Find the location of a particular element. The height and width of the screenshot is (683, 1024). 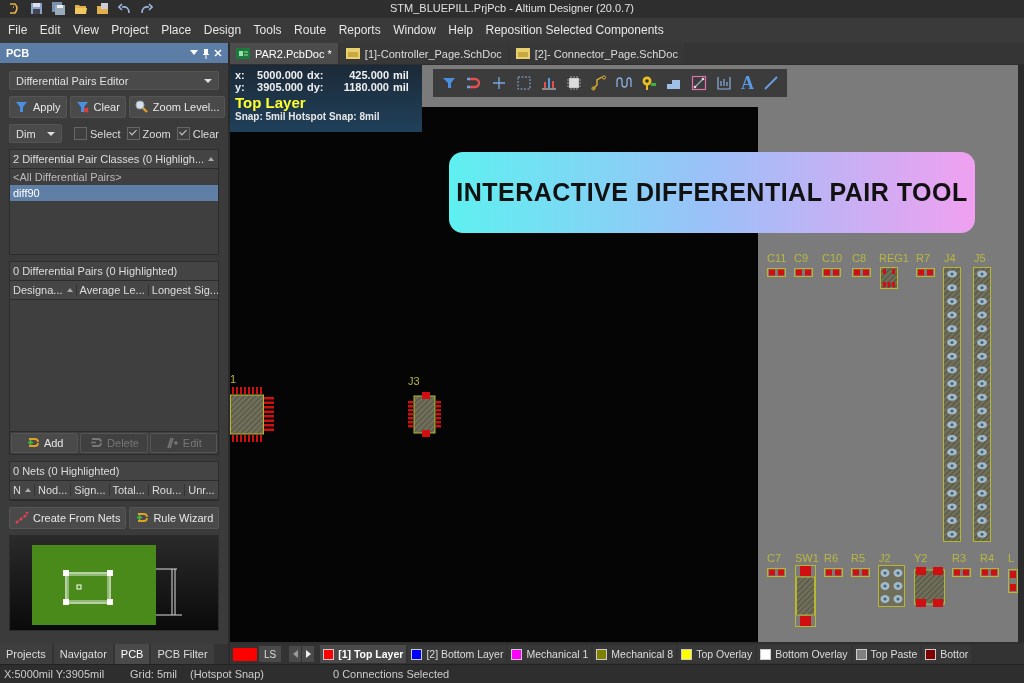

layer-tab: Bottor is located at coordinates (947, 654).